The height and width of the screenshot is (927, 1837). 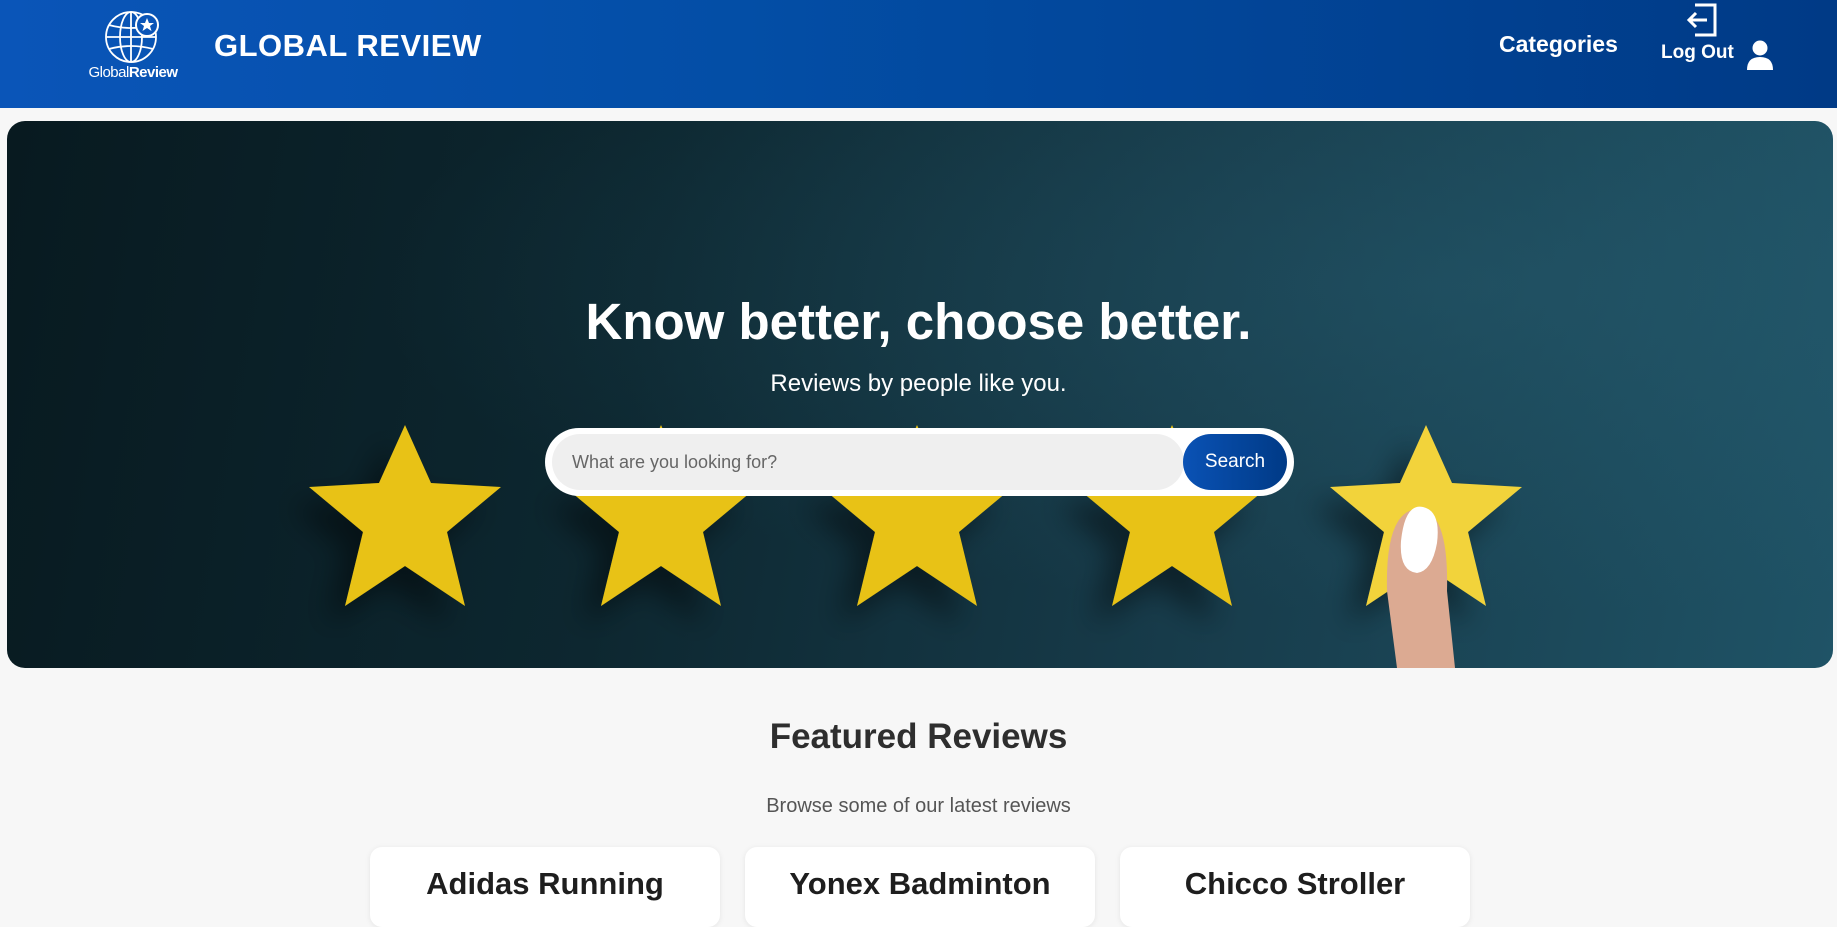 I want to click on search-bar: Search, so click(x=919, y=462).